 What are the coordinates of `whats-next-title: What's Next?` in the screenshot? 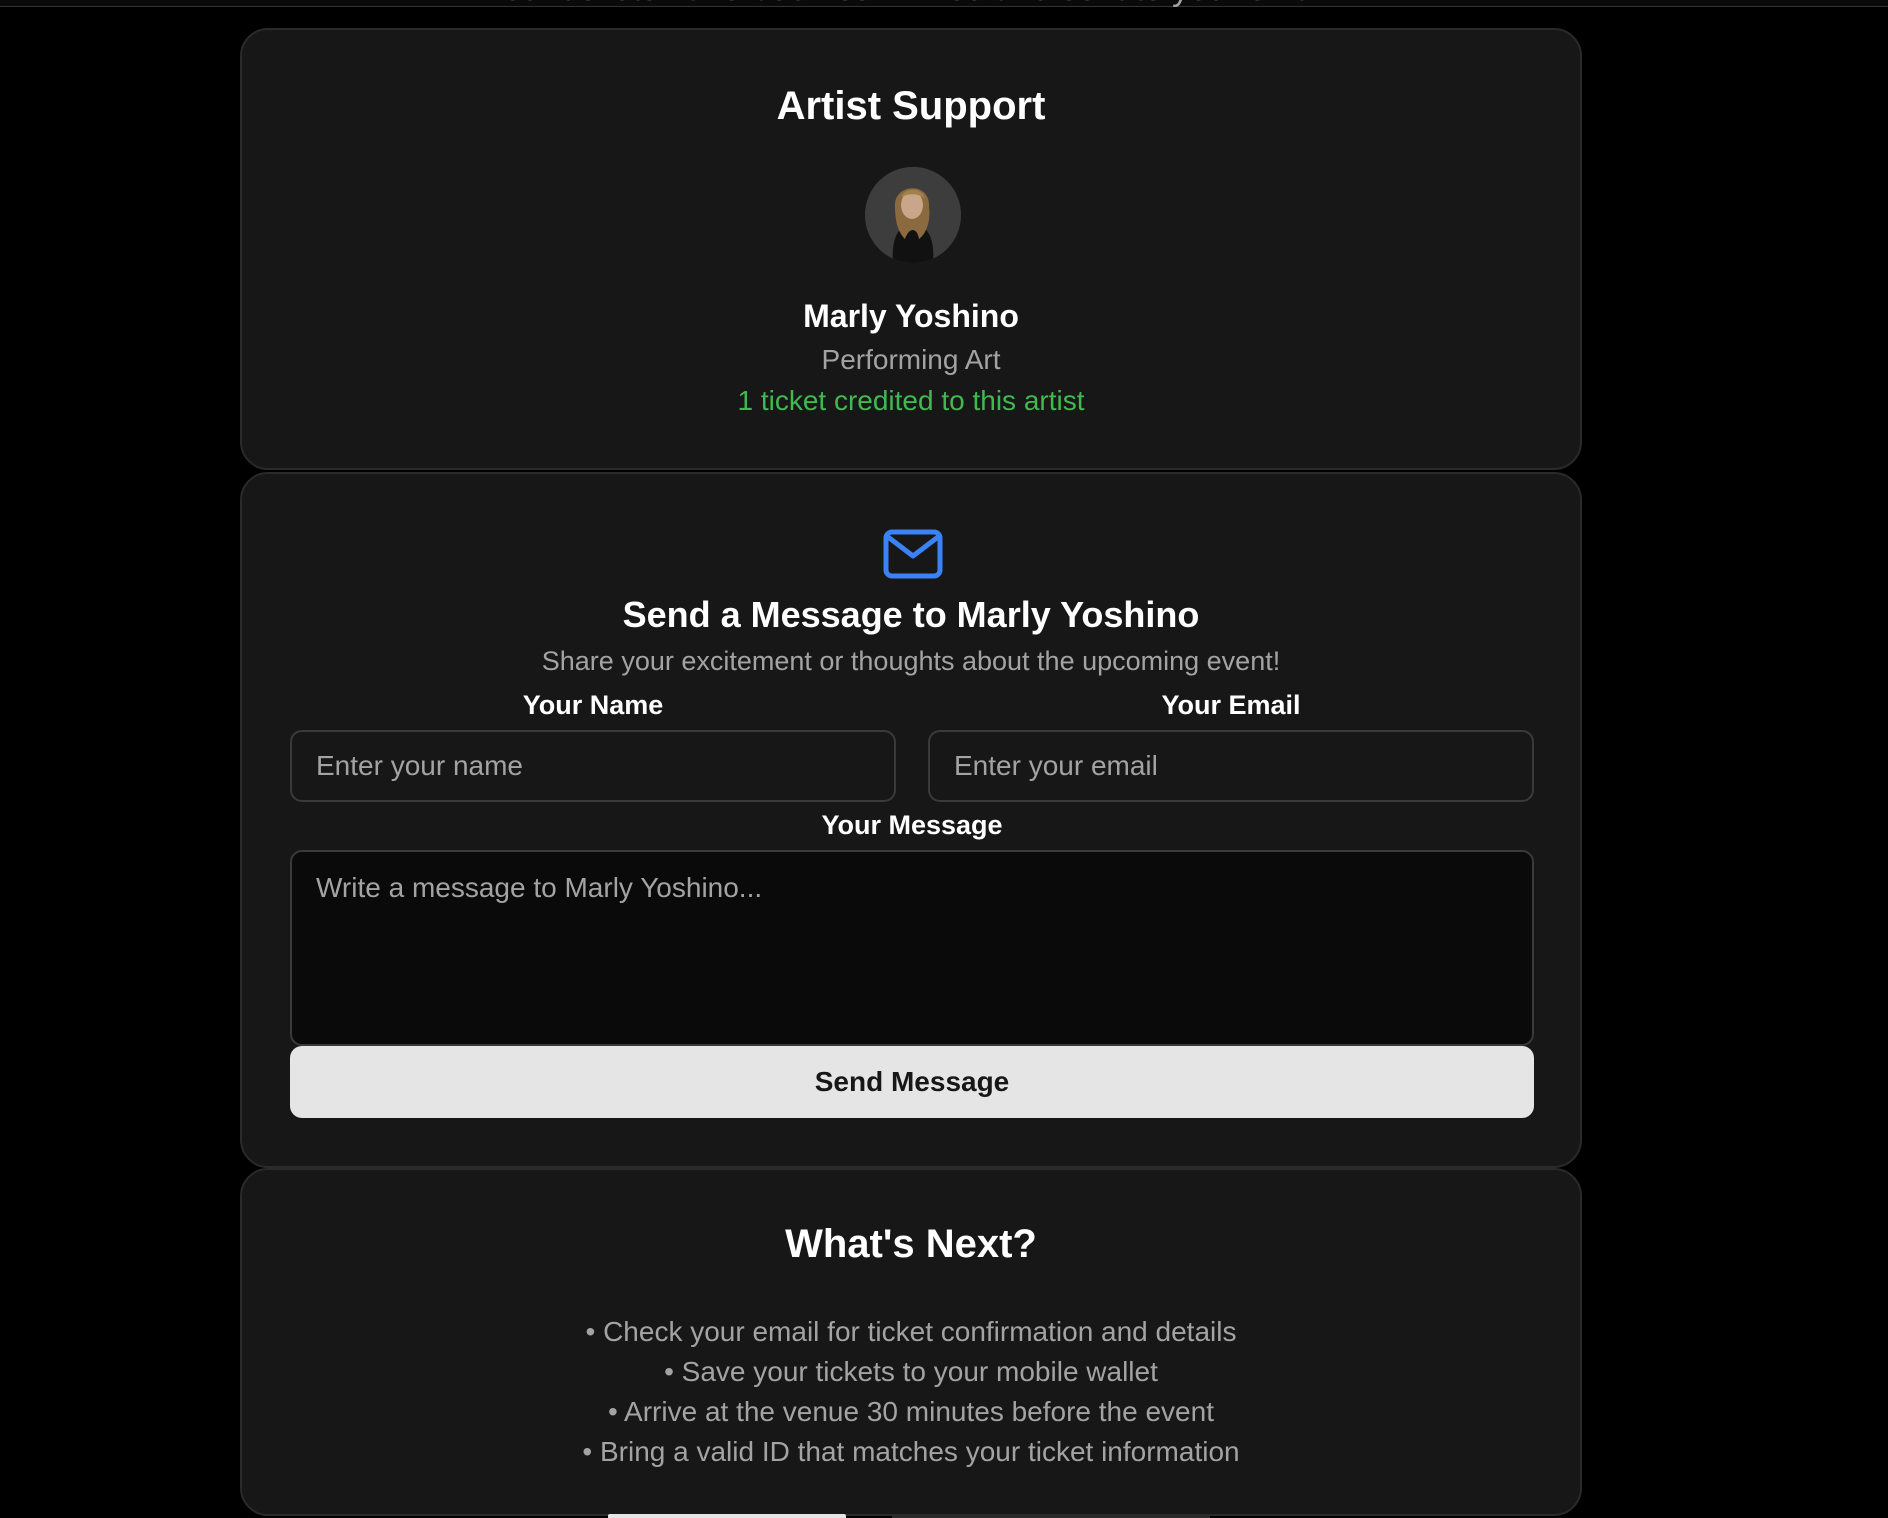 It's located at (911, 1244).